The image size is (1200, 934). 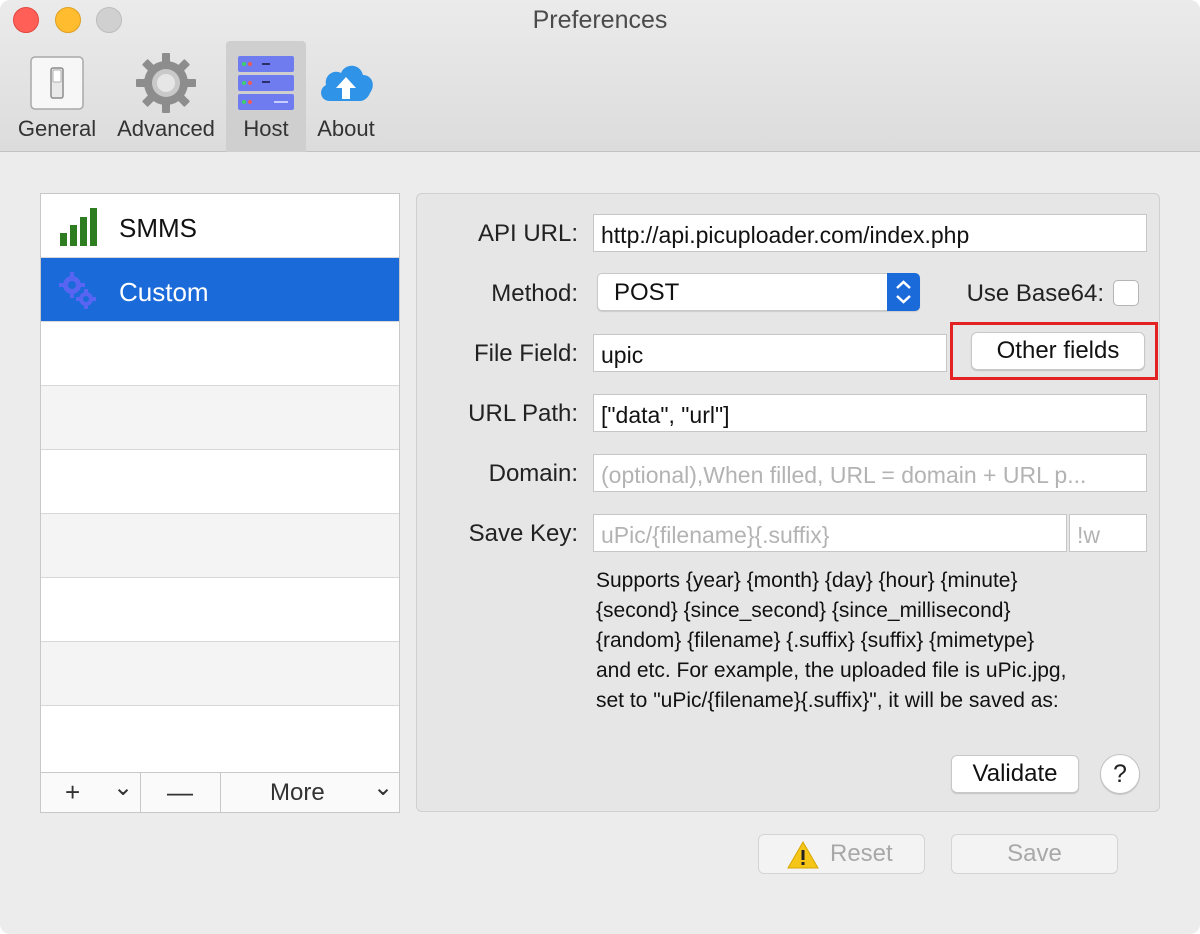 I want to click on window-title: Preferences, so click(x=600, y=20).